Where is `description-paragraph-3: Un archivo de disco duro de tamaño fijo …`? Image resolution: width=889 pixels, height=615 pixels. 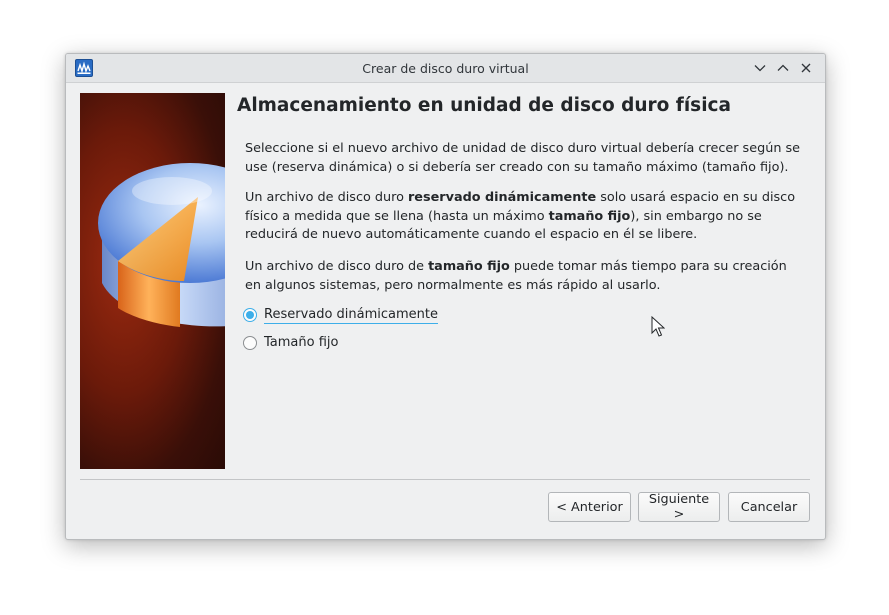
description-paragraph-3: Un archivo de disco duro de tamaño fijo … is located at coordinates (516, 276).